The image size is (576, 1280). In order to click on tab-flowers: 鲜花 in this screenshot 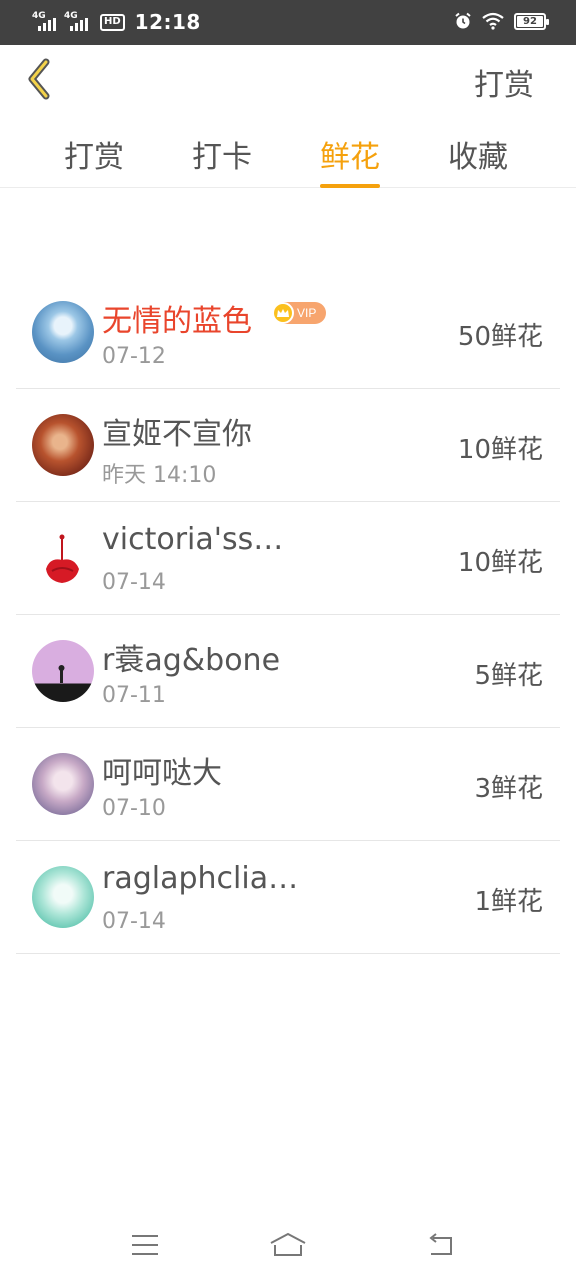, I will do `click(350, 160)`.